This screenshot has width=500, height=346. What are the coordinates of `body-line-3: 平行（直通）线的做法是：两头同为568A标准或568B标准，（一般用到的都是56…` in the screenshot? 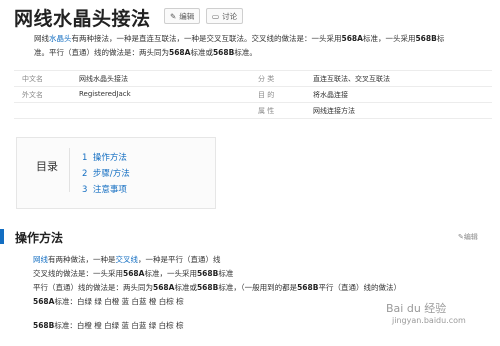 It's located at (217, 287).